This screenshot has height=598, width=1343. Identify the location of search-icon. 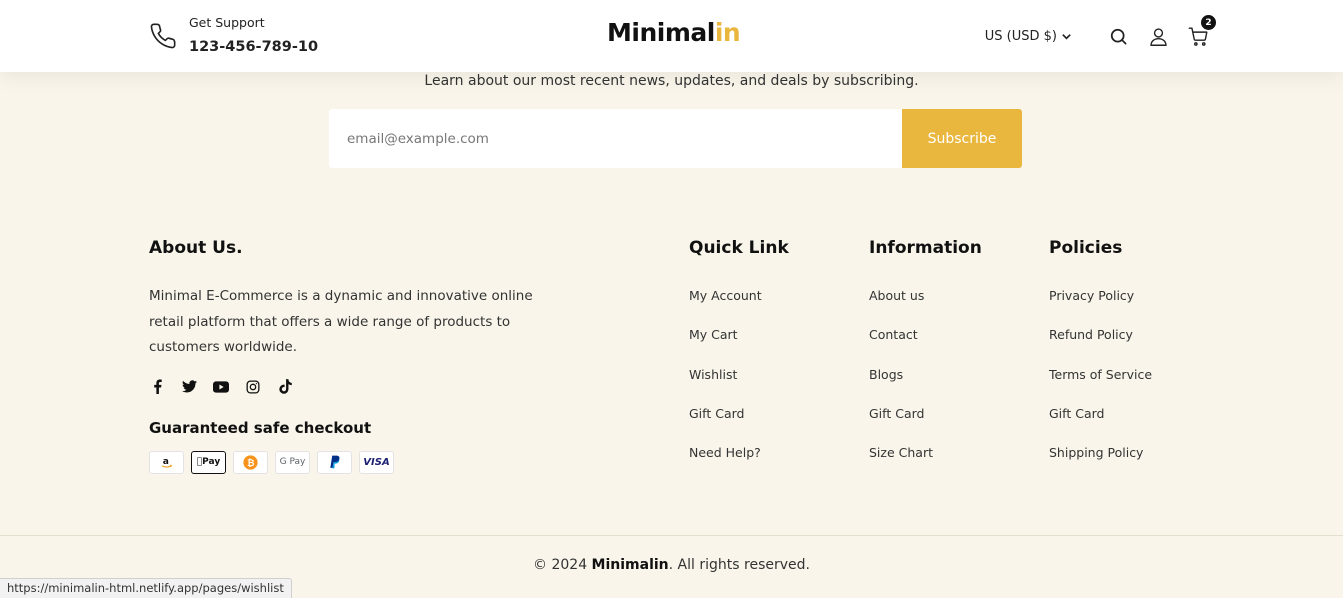
(1118, 36).